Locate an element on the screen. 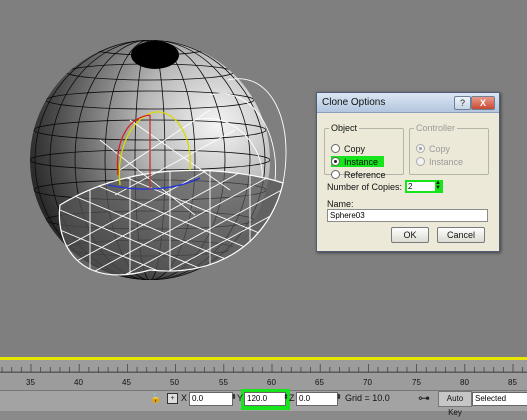 This screenshot has height=420, width=527. absolute-mode-icon: + is located at coordinates (172, 398).